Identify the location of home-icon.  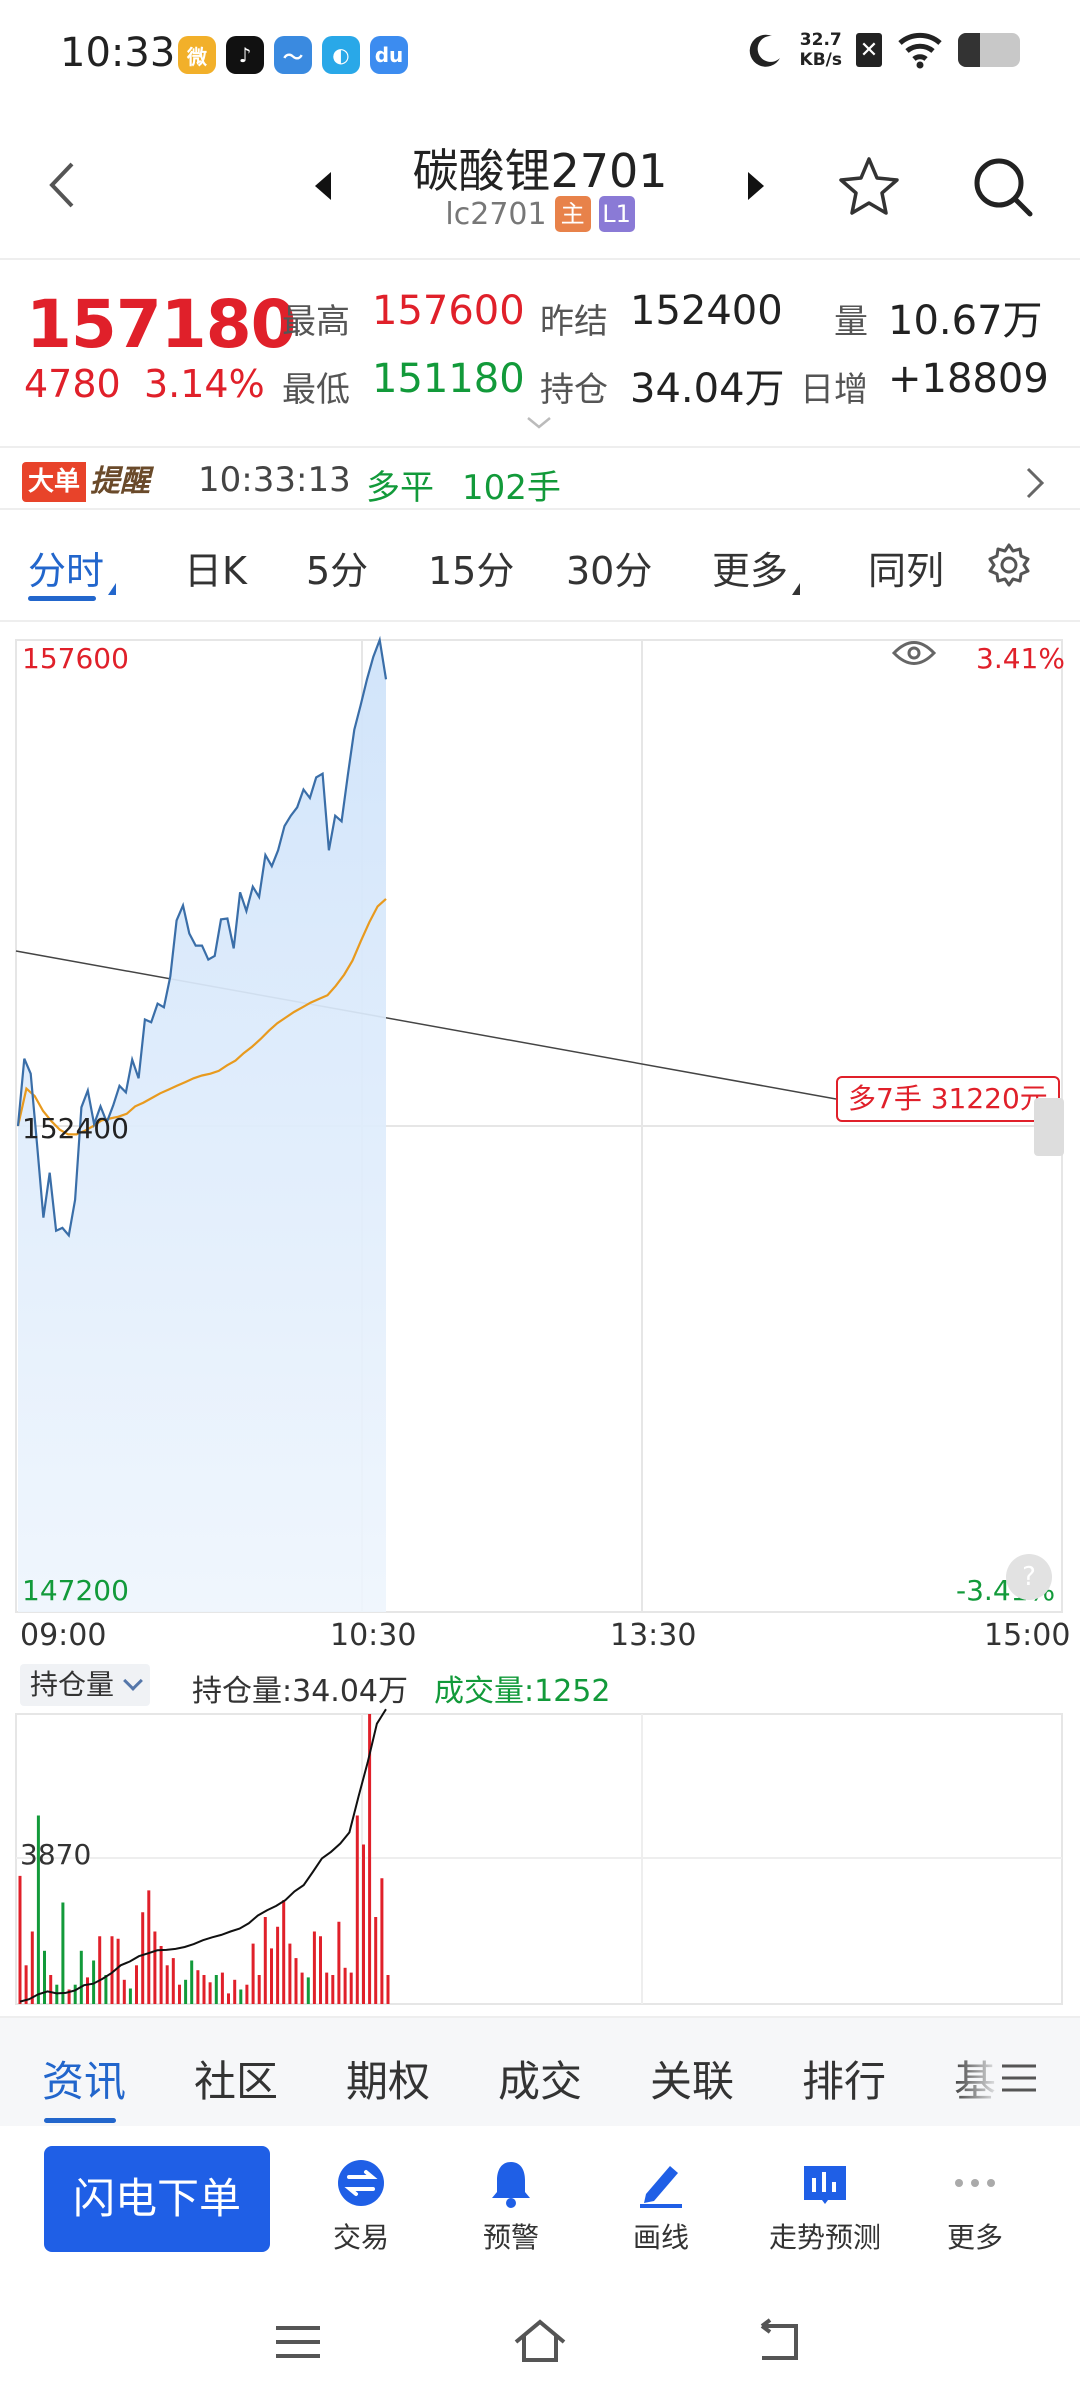
(540, 2342).